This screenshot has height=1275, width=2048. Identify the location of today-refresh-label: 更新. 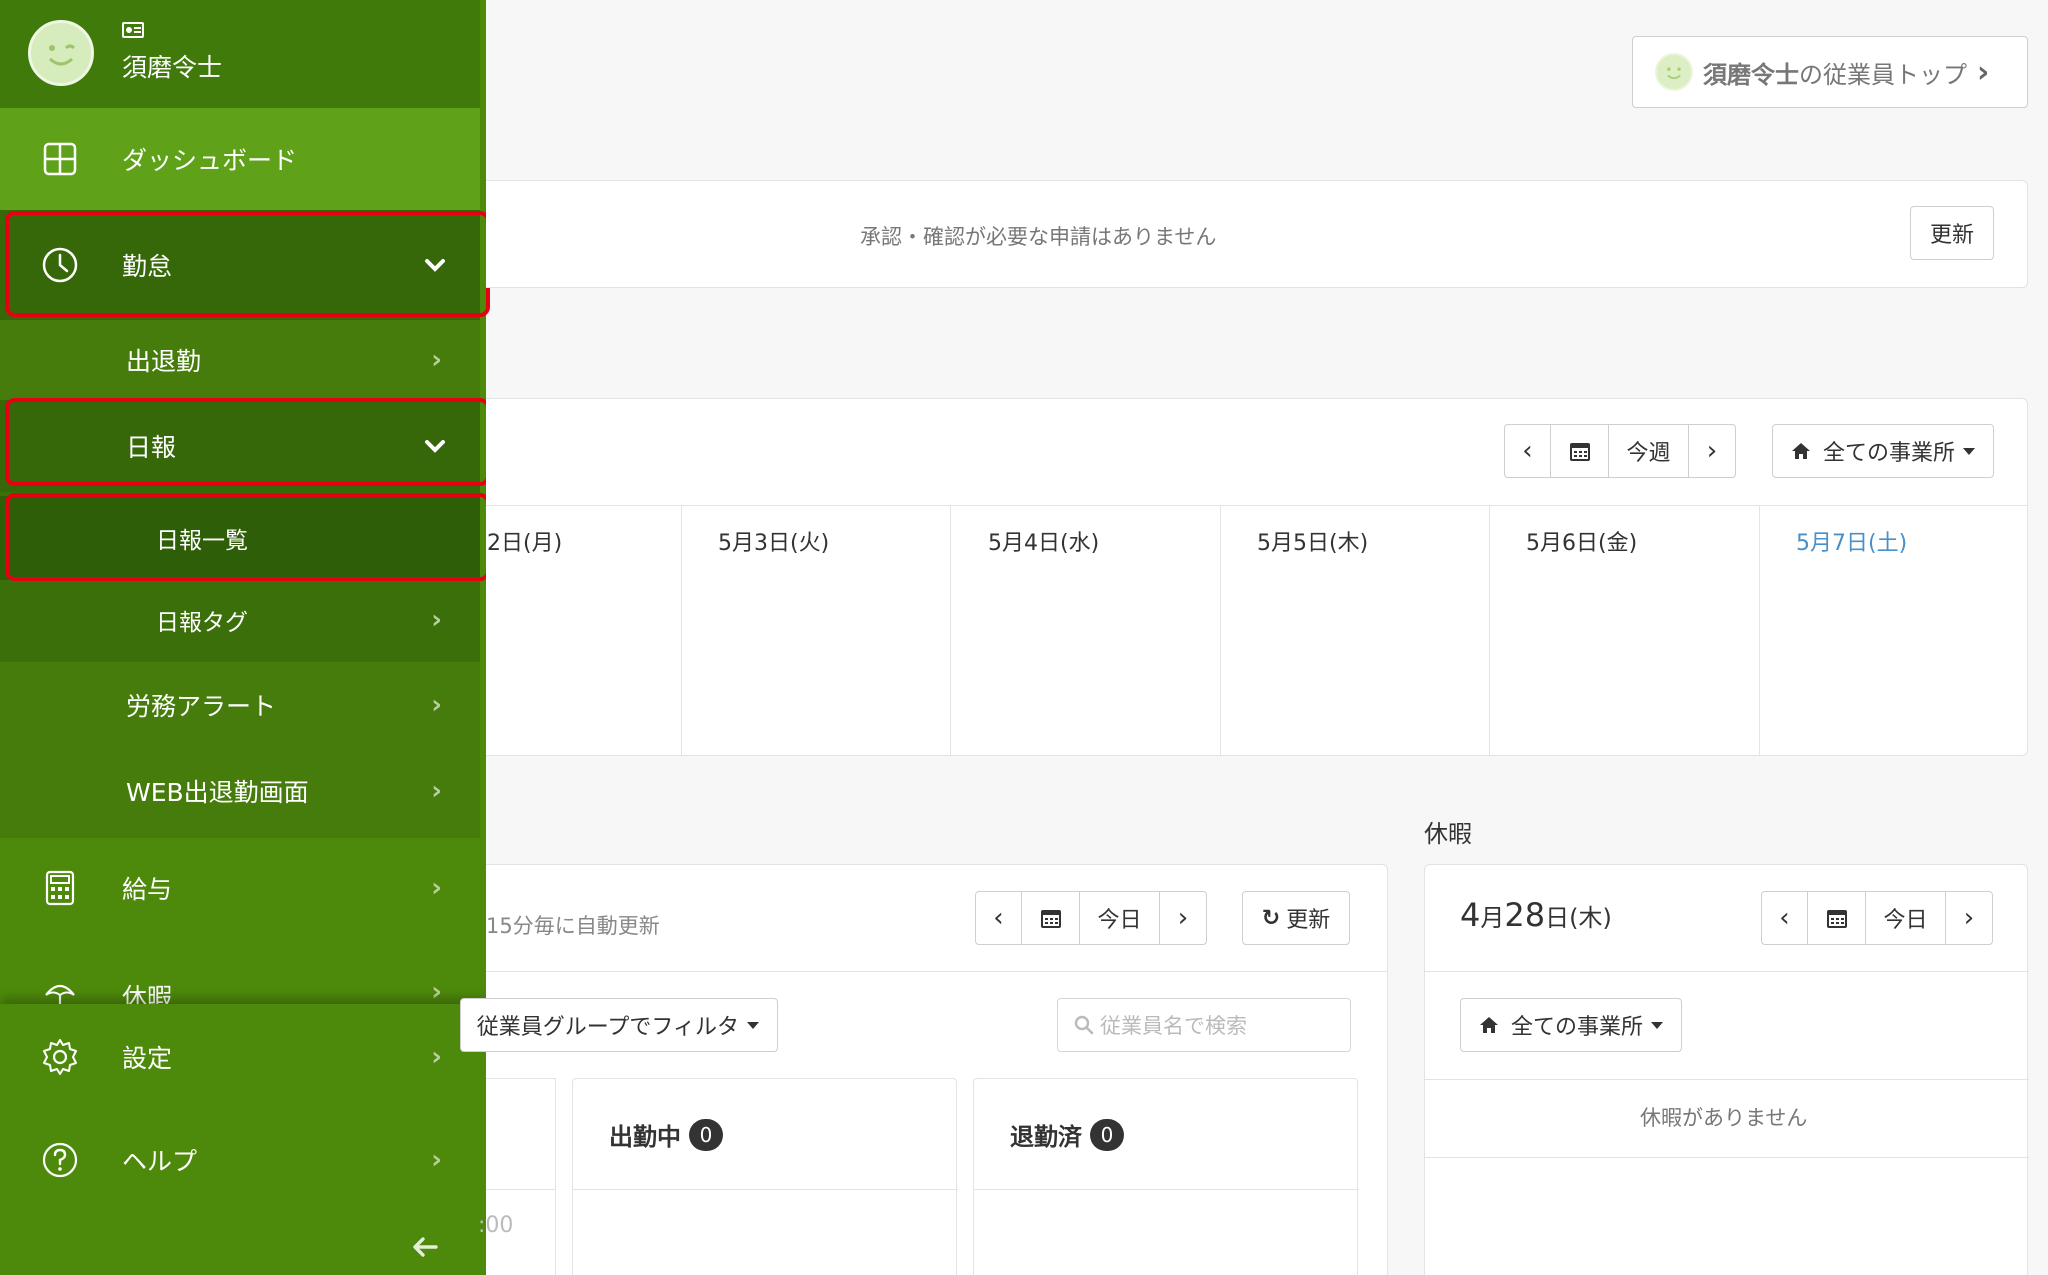
(1308, 920).